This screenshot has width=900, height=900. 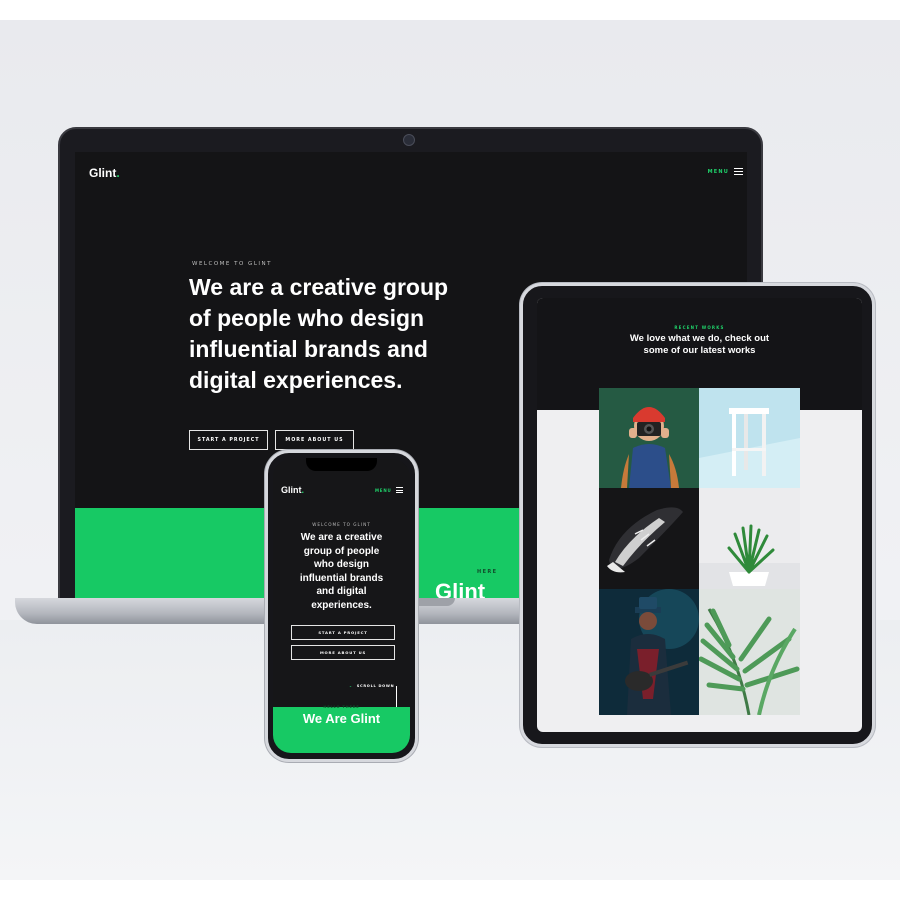 I want to click on start-project-button: START A PROJECT, so click(x=228, y=440).